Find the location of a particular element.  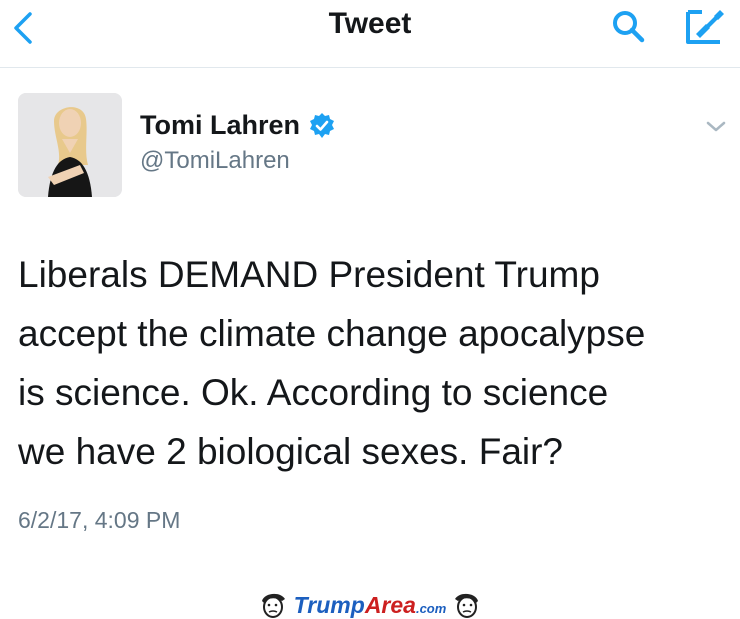

tweet-text-line: accept the climate change apocalypse is located at coordinates (332, 333).